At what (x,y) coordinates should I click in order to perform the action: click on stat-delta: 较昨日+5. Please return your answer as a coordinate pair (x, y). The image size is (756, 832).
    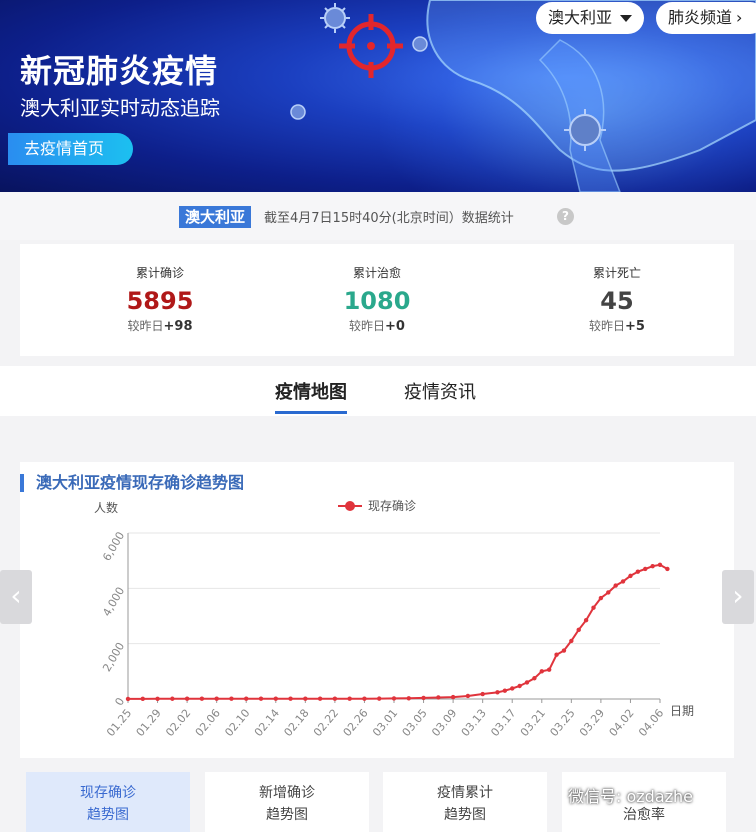
    Looking at the image, I should click on (617, 326).